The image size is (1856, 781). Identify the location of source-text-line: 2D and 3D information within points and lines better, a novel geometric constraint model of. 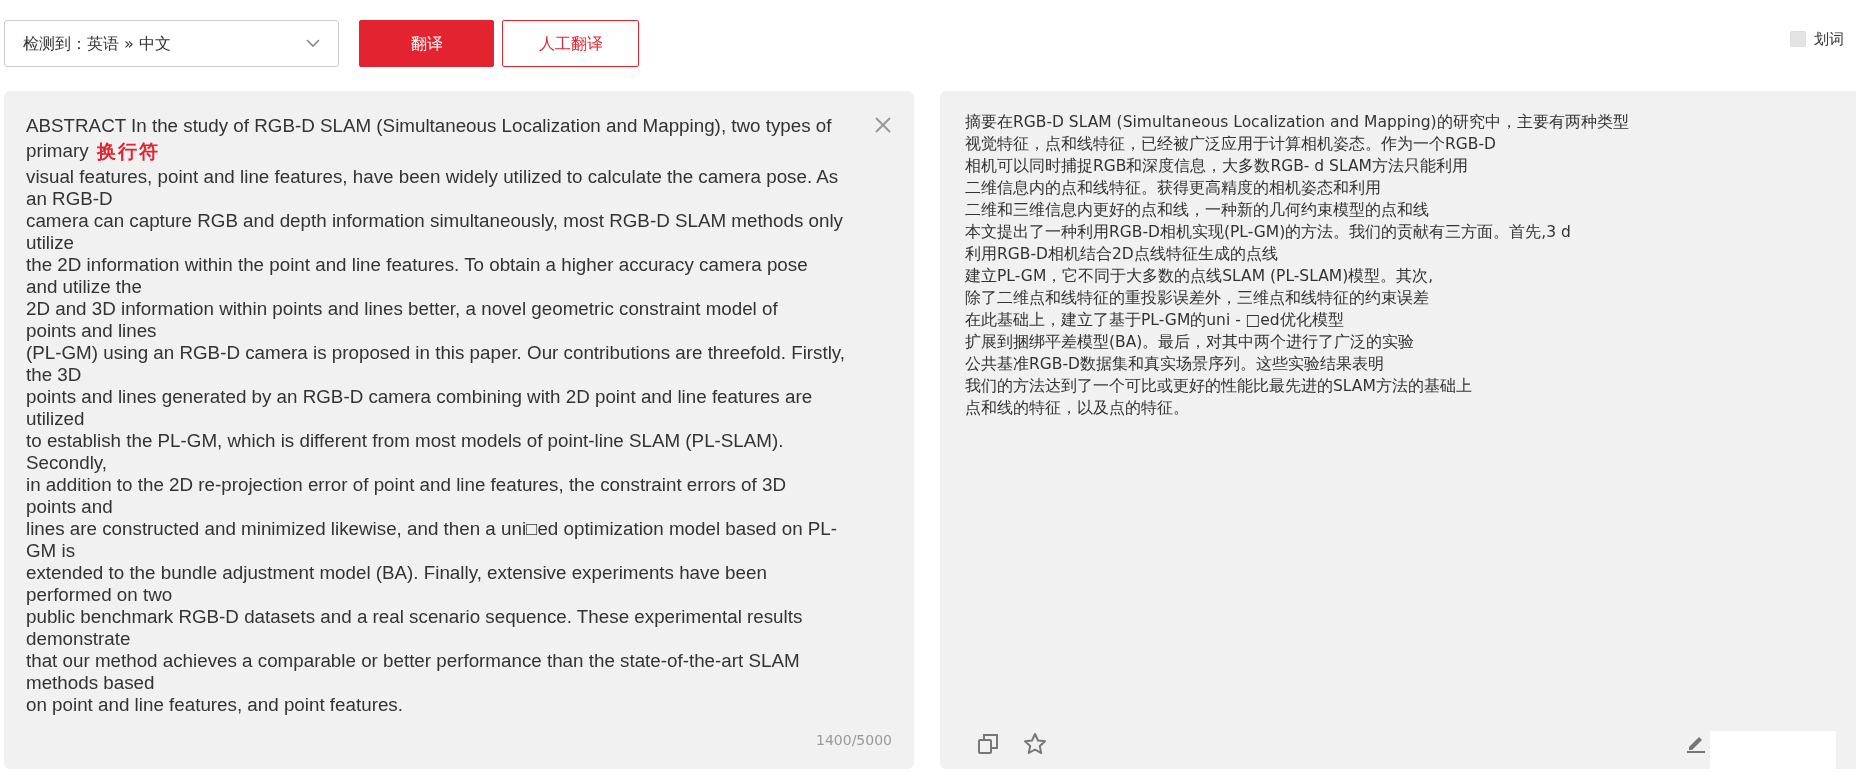
(402, 308).